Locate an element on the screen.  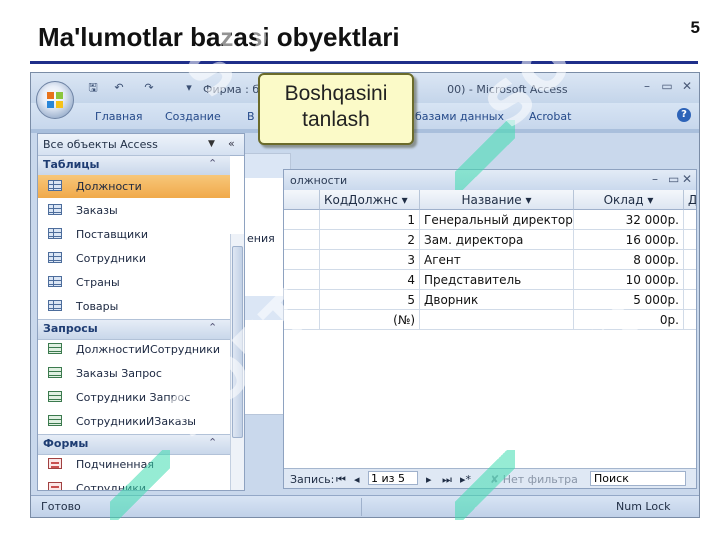
help-icon: ? is located at coordinates (684, 115).